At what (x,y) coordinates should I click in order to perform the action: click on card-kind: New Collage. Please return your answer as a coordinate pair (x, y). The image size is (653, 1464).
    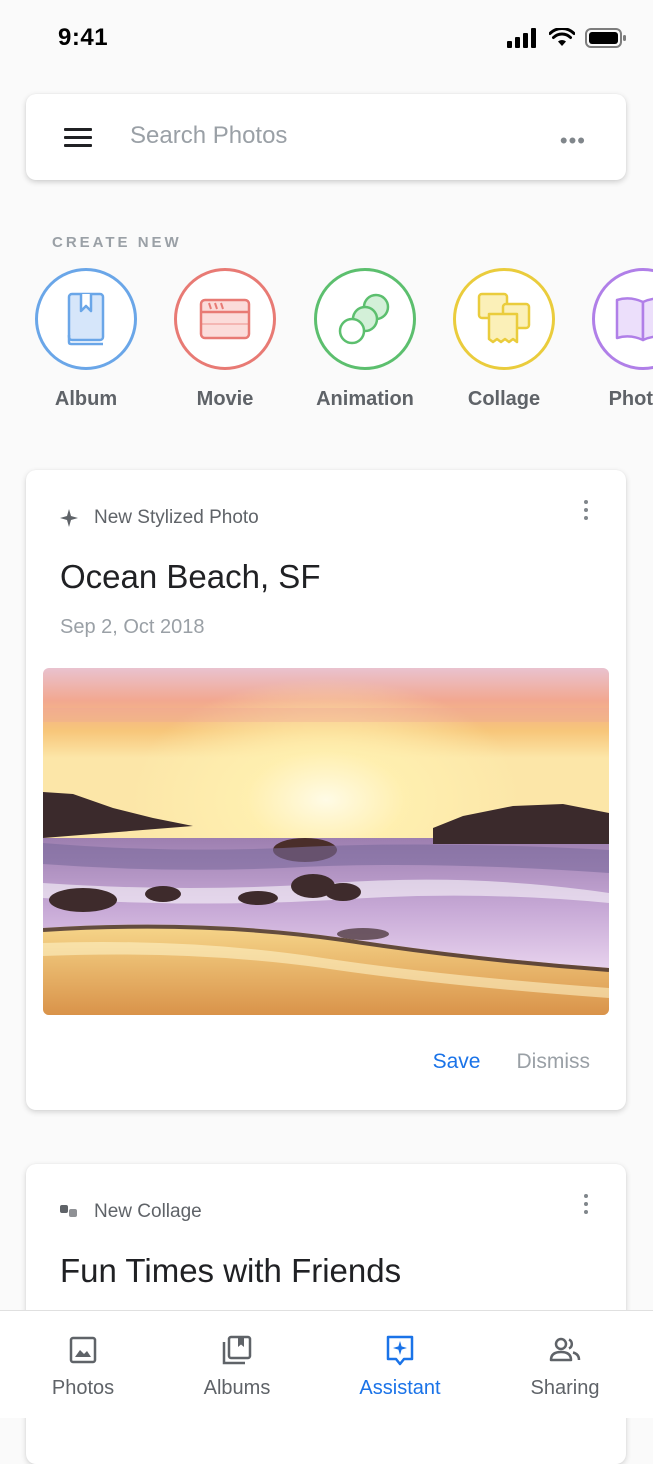
    Looking at the image, I should click on (131, 1212).